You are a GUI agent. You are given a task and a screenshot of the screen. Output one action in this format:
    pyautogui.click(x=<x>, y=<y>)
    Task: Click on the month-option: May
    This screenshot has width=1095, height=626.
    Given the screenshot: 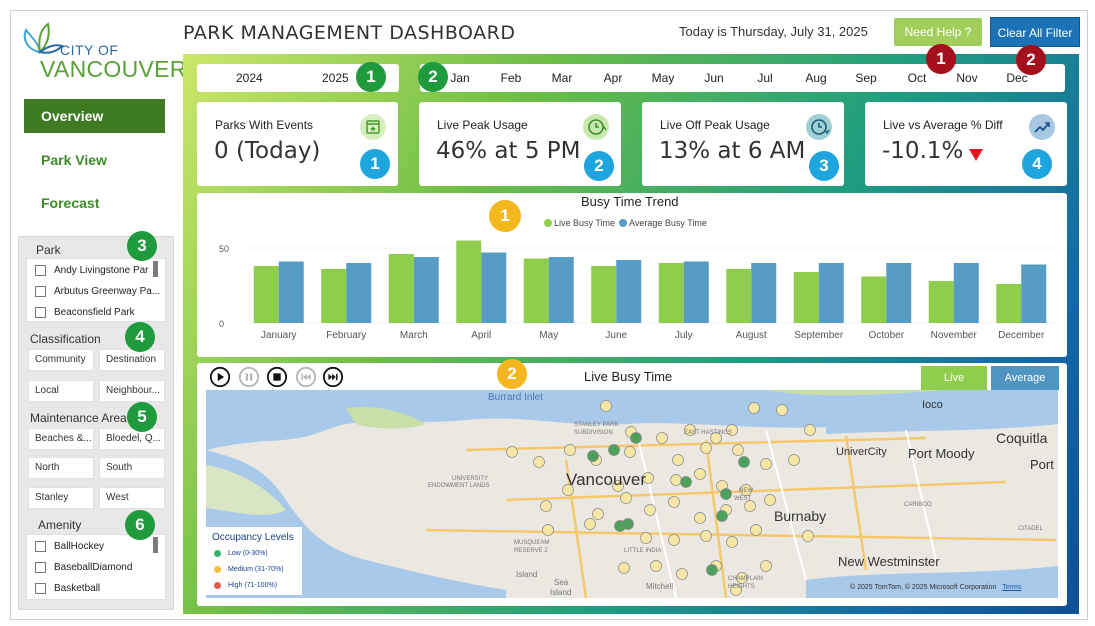 What is the action you would take?
    pyautogui.click(x=663, y=78)
    